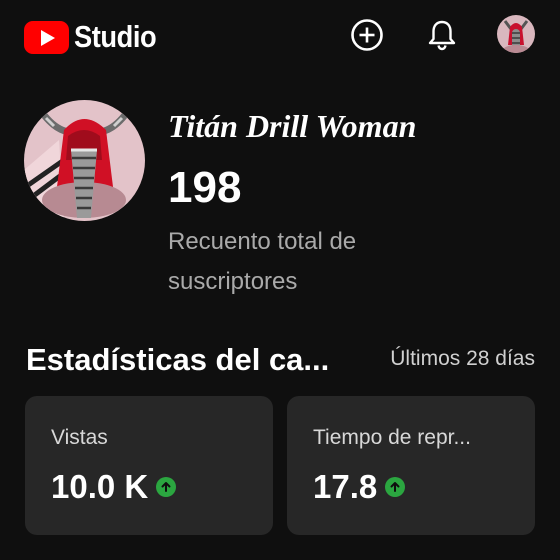 This screenshot has height=560, width=560. I want to click on add-circle-icon, so click(367, 35).